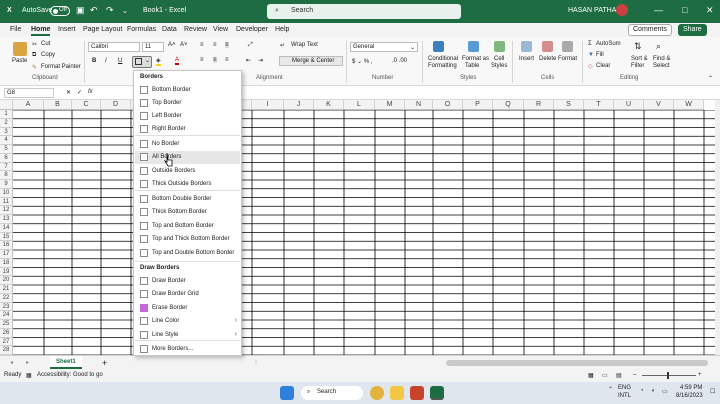  I want to click on minimize-button: —, so click(658, 10).